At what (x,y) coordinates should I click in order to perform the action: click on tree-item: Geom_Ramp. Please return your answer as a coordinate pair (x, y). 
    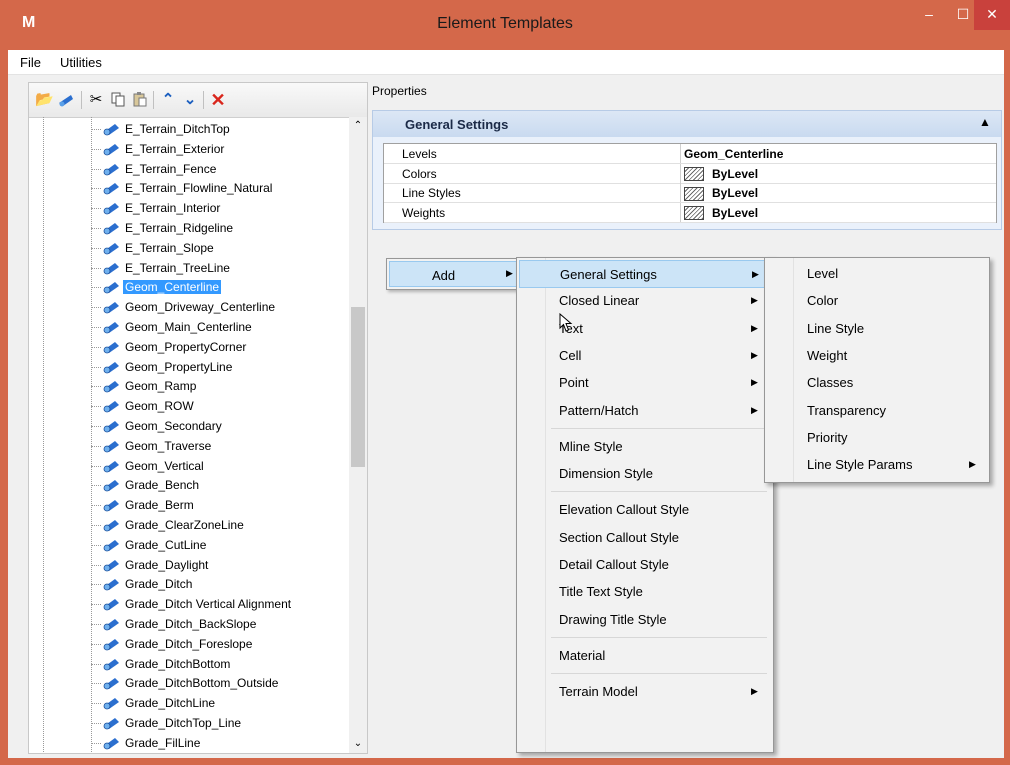
    Looking at the image, I should click on (189, 386).